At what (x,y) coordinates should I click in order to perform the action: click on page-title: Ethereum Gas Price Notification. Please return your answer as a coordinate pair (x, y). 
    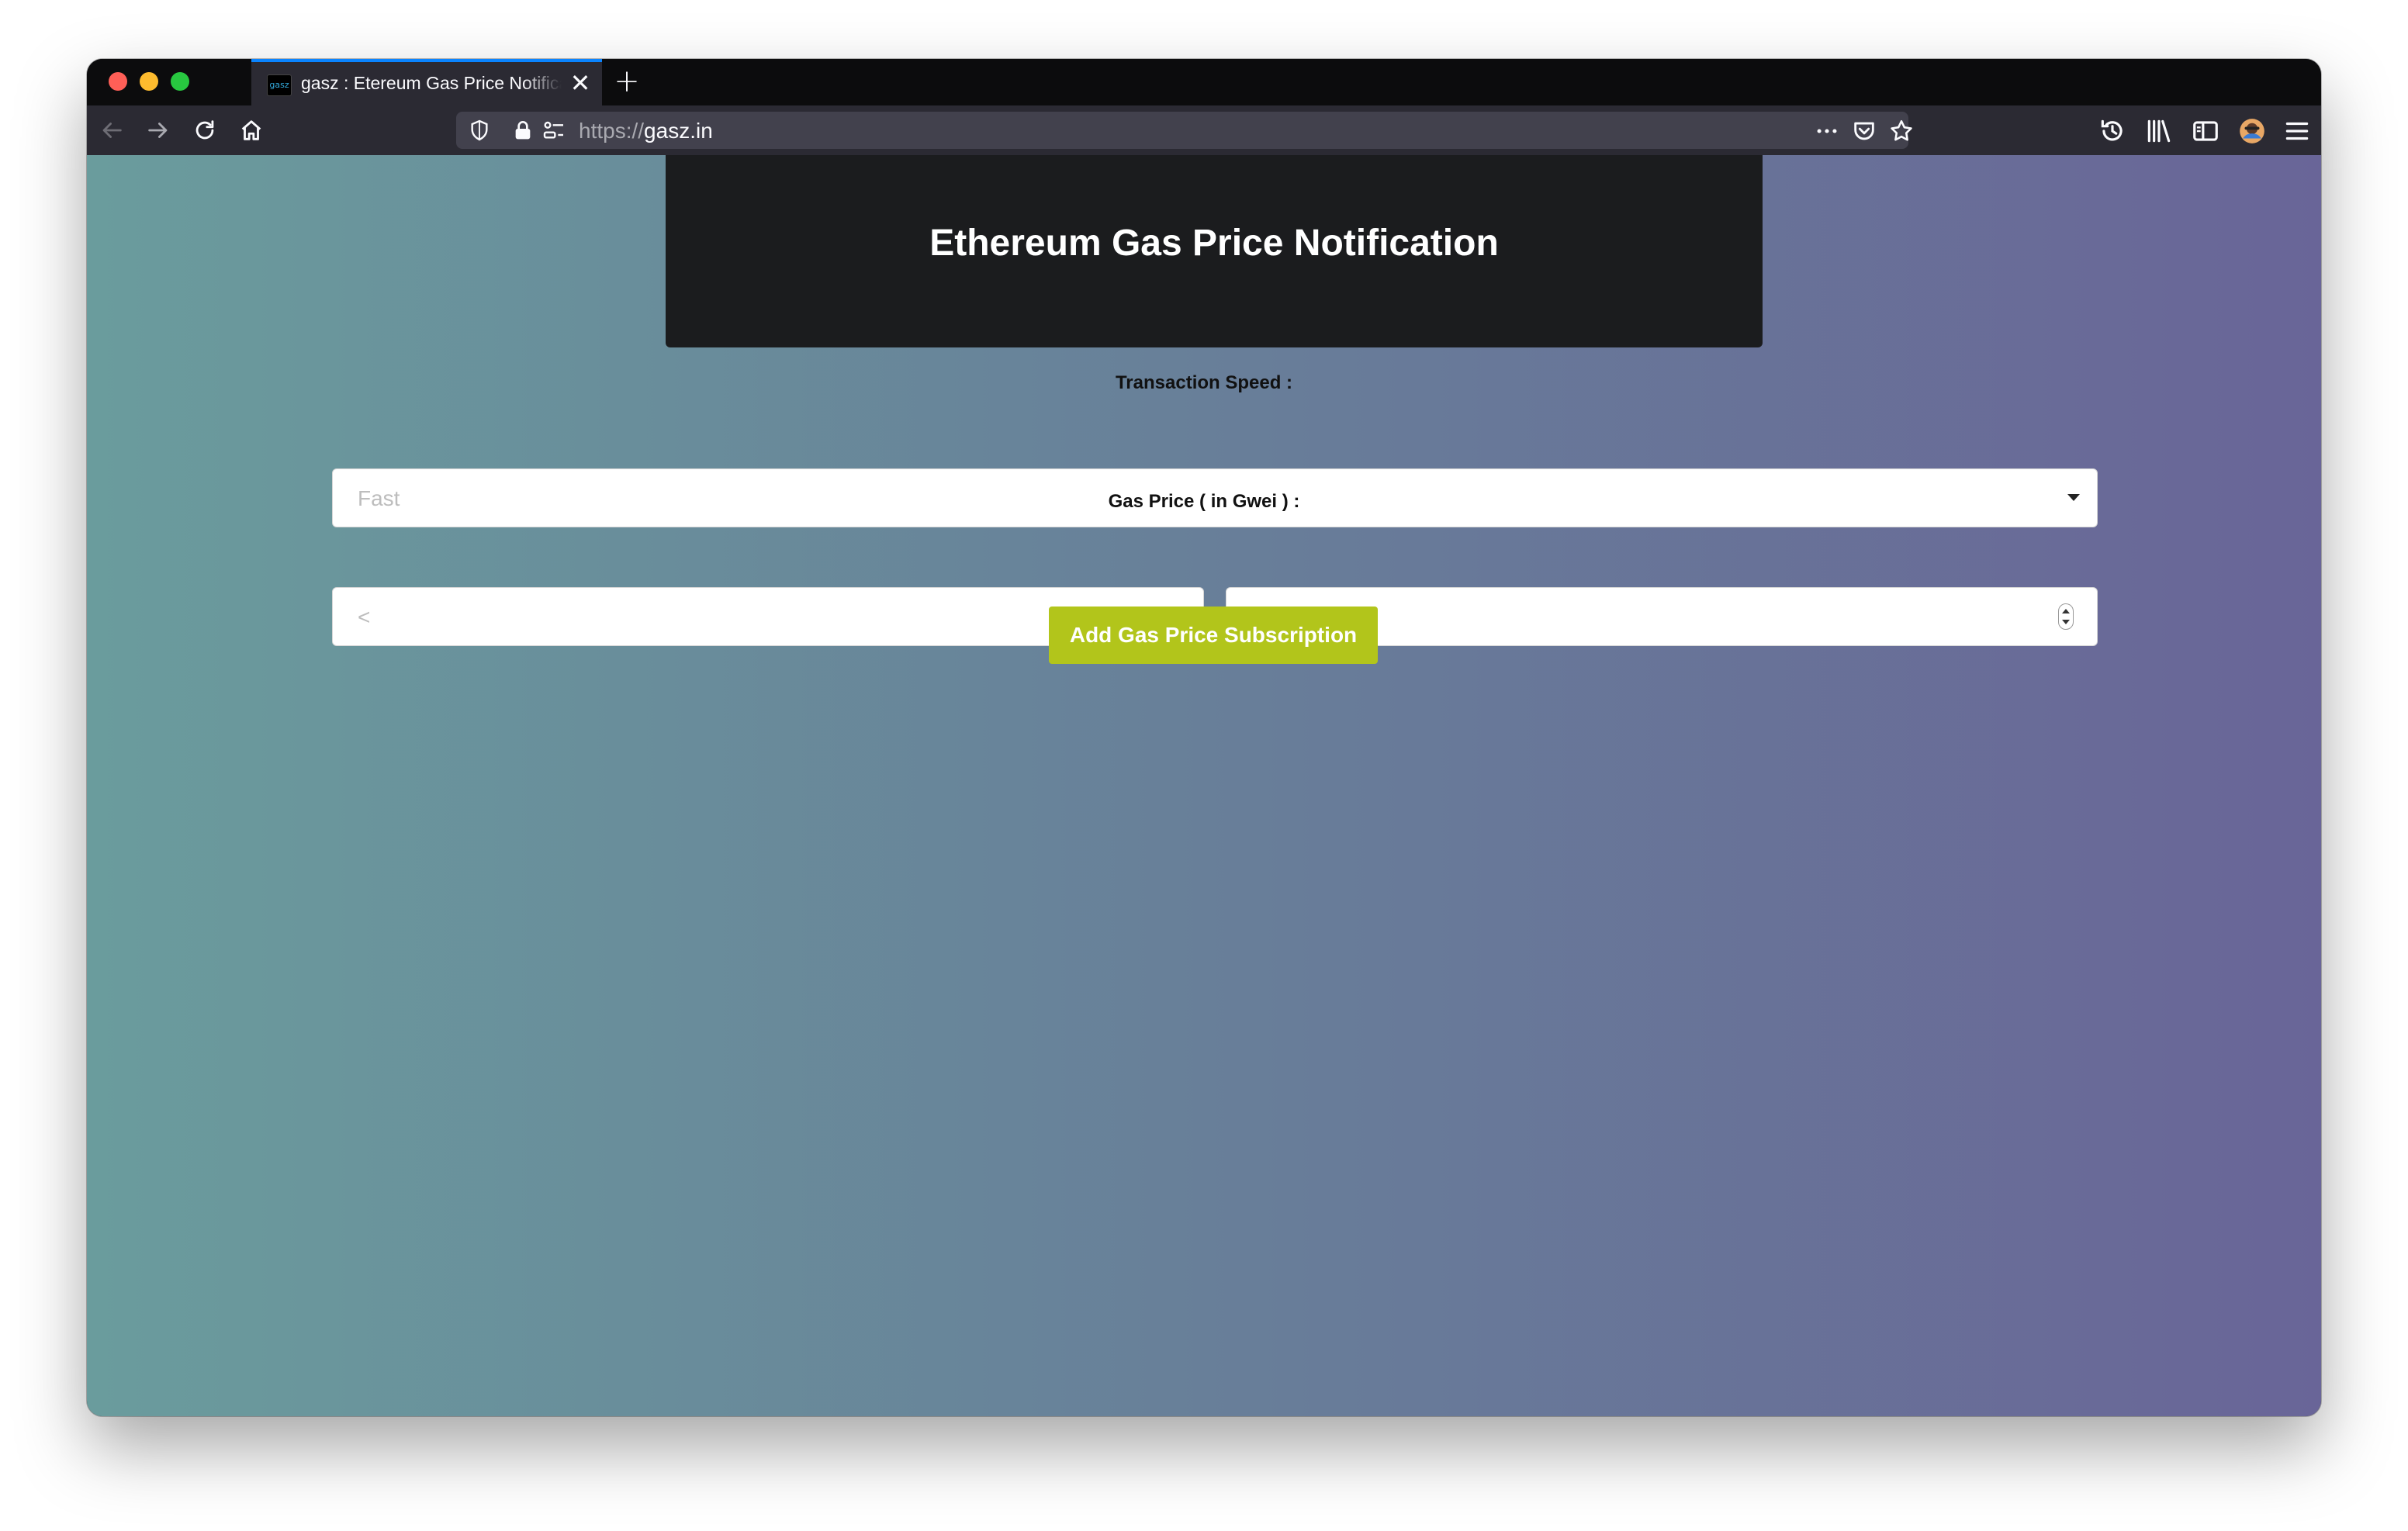
    Looking at the image, I should click on (1214, 243).